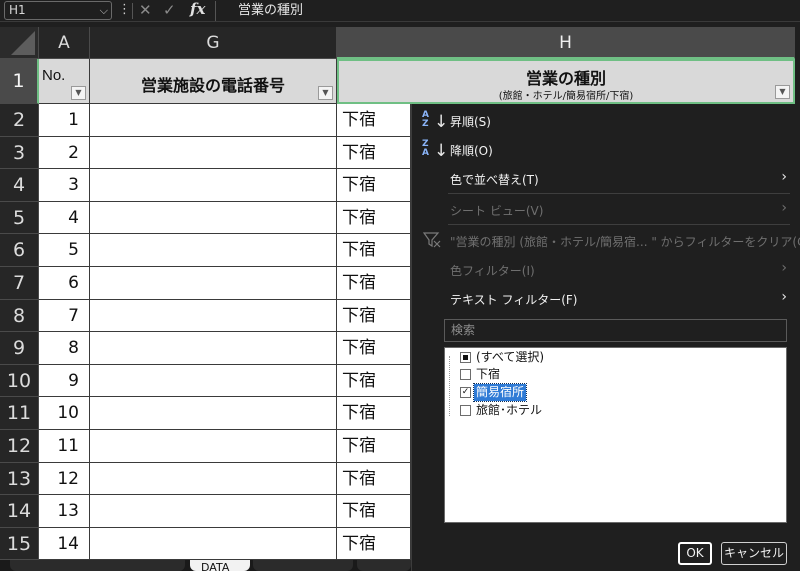 This screenshot has width=800, height=571. What do you see at coordinates (619, 224) in the screenshot?
I see `menu-divider` at bounding box center [619, 224].